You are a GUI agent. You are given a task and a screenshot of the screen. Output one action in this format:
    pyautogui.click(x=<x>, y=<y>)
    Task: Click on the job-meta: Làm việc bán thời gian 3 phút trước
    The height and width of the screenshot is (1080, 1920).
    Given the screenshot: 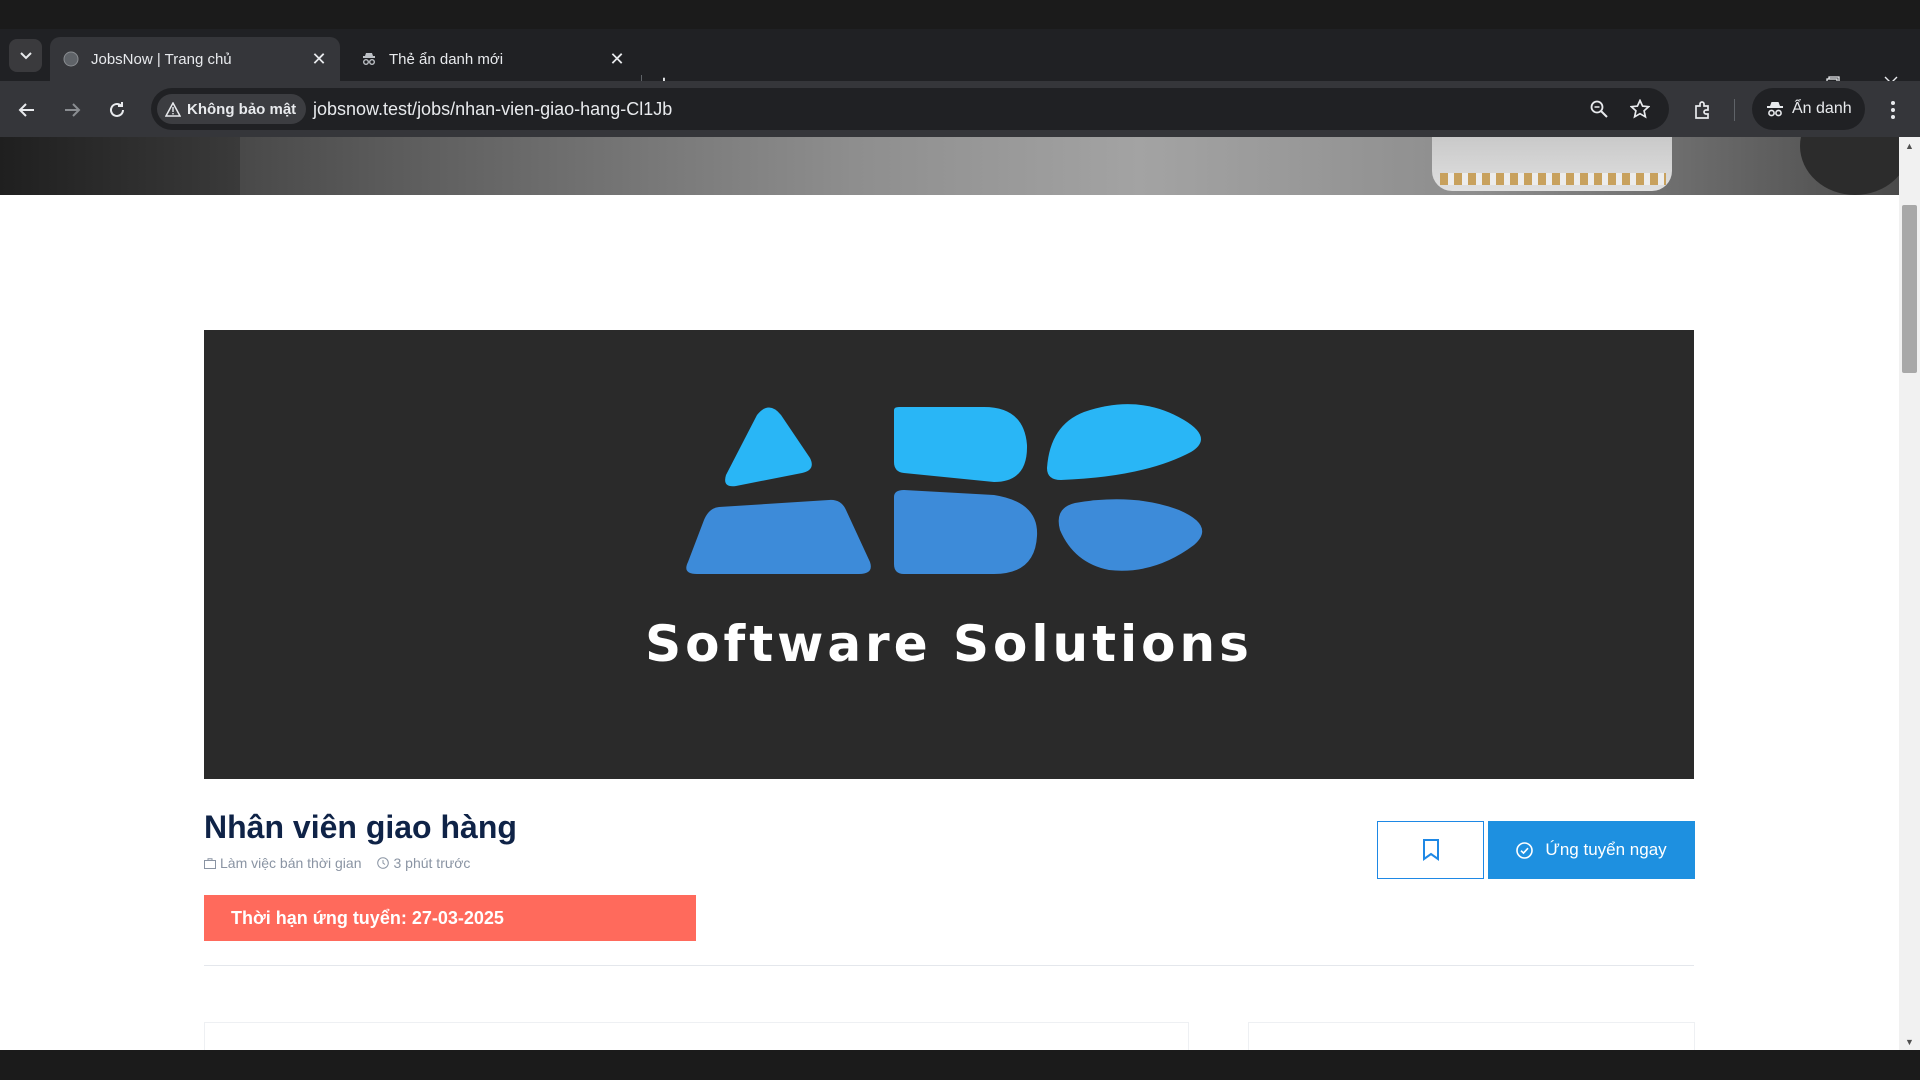 What is the action you would take?
    pyautogui.click(x=337, y=863)
    